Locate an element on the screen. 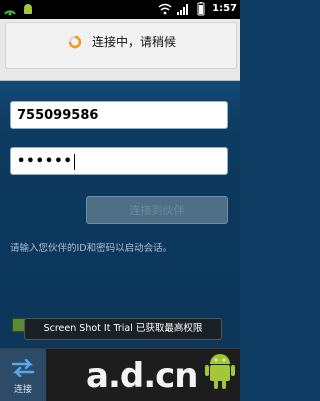  android-logo-icon is located at coordinates (220, 371).